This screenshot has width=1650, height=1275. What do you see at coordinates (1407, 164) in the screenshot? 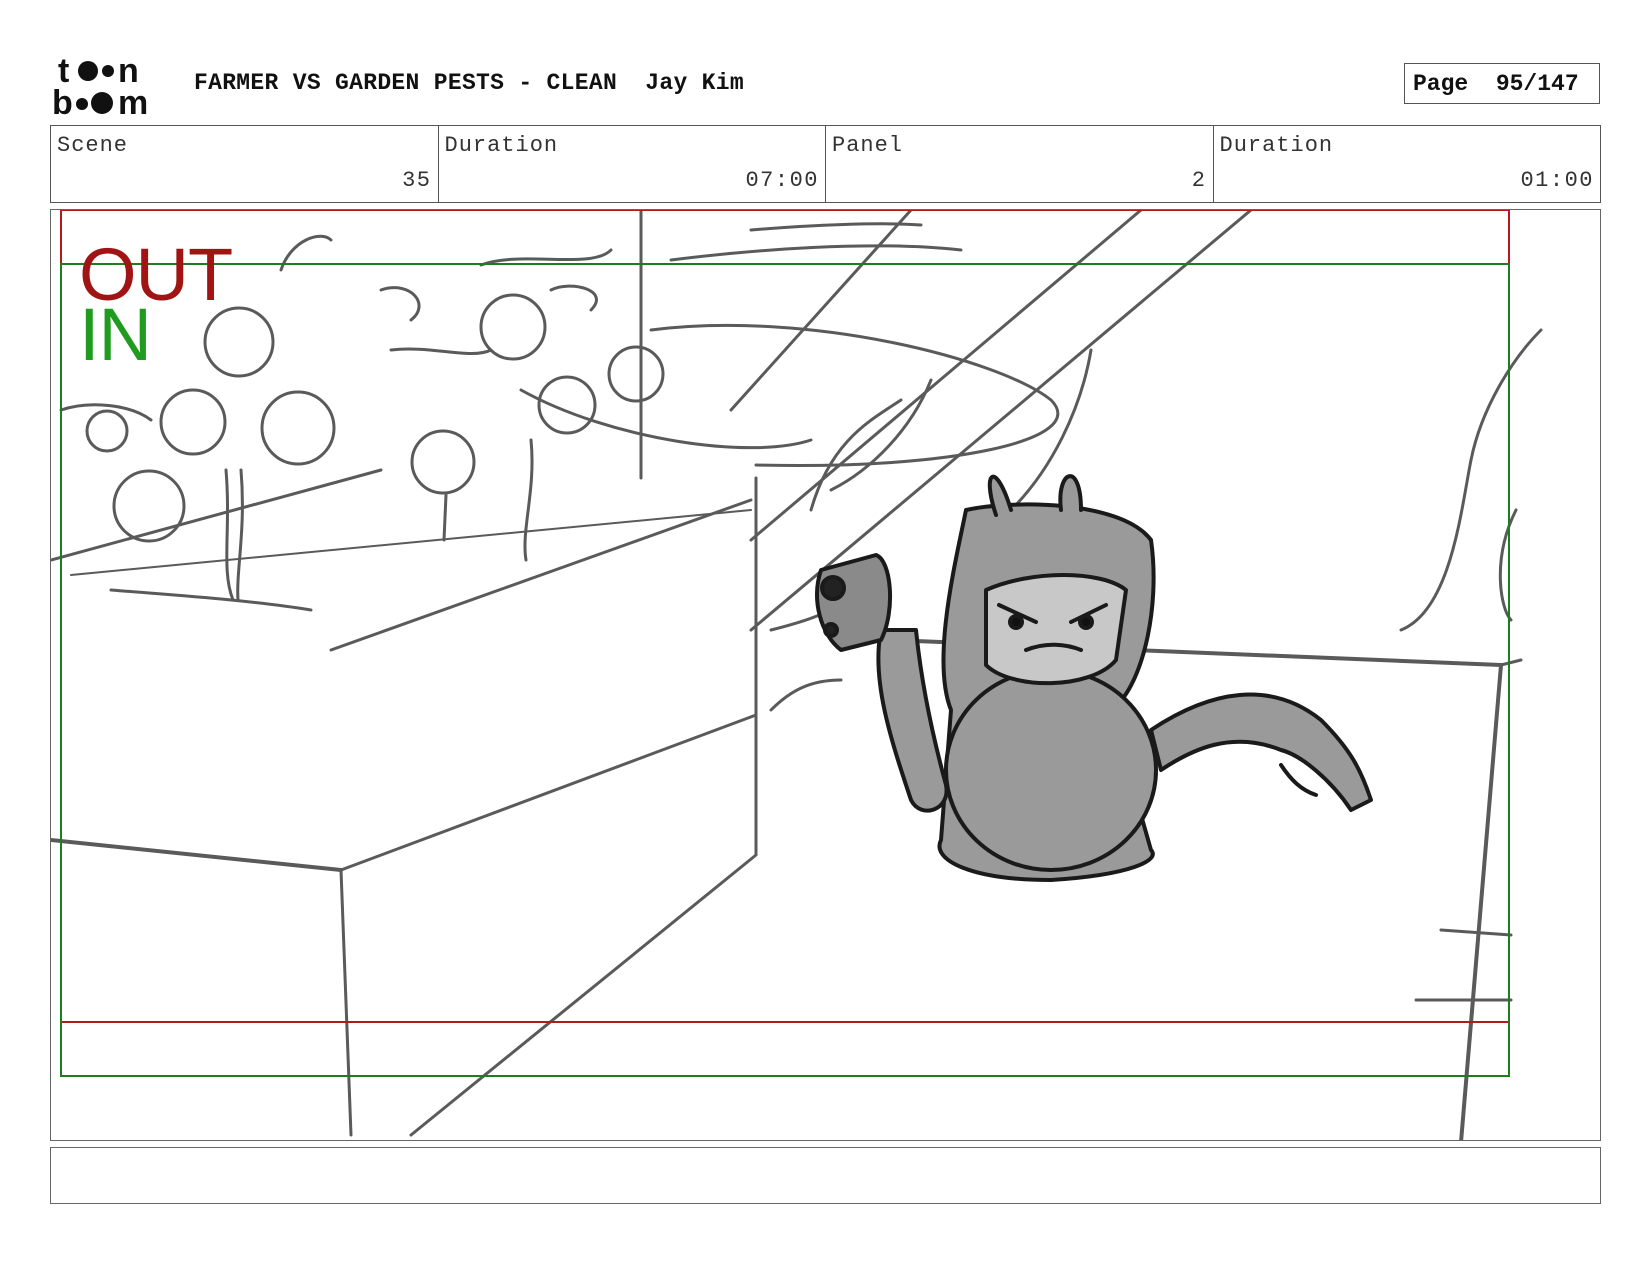
I see `panel-duration-cell: Duration 01:00` at bounding box center [1407, 164].